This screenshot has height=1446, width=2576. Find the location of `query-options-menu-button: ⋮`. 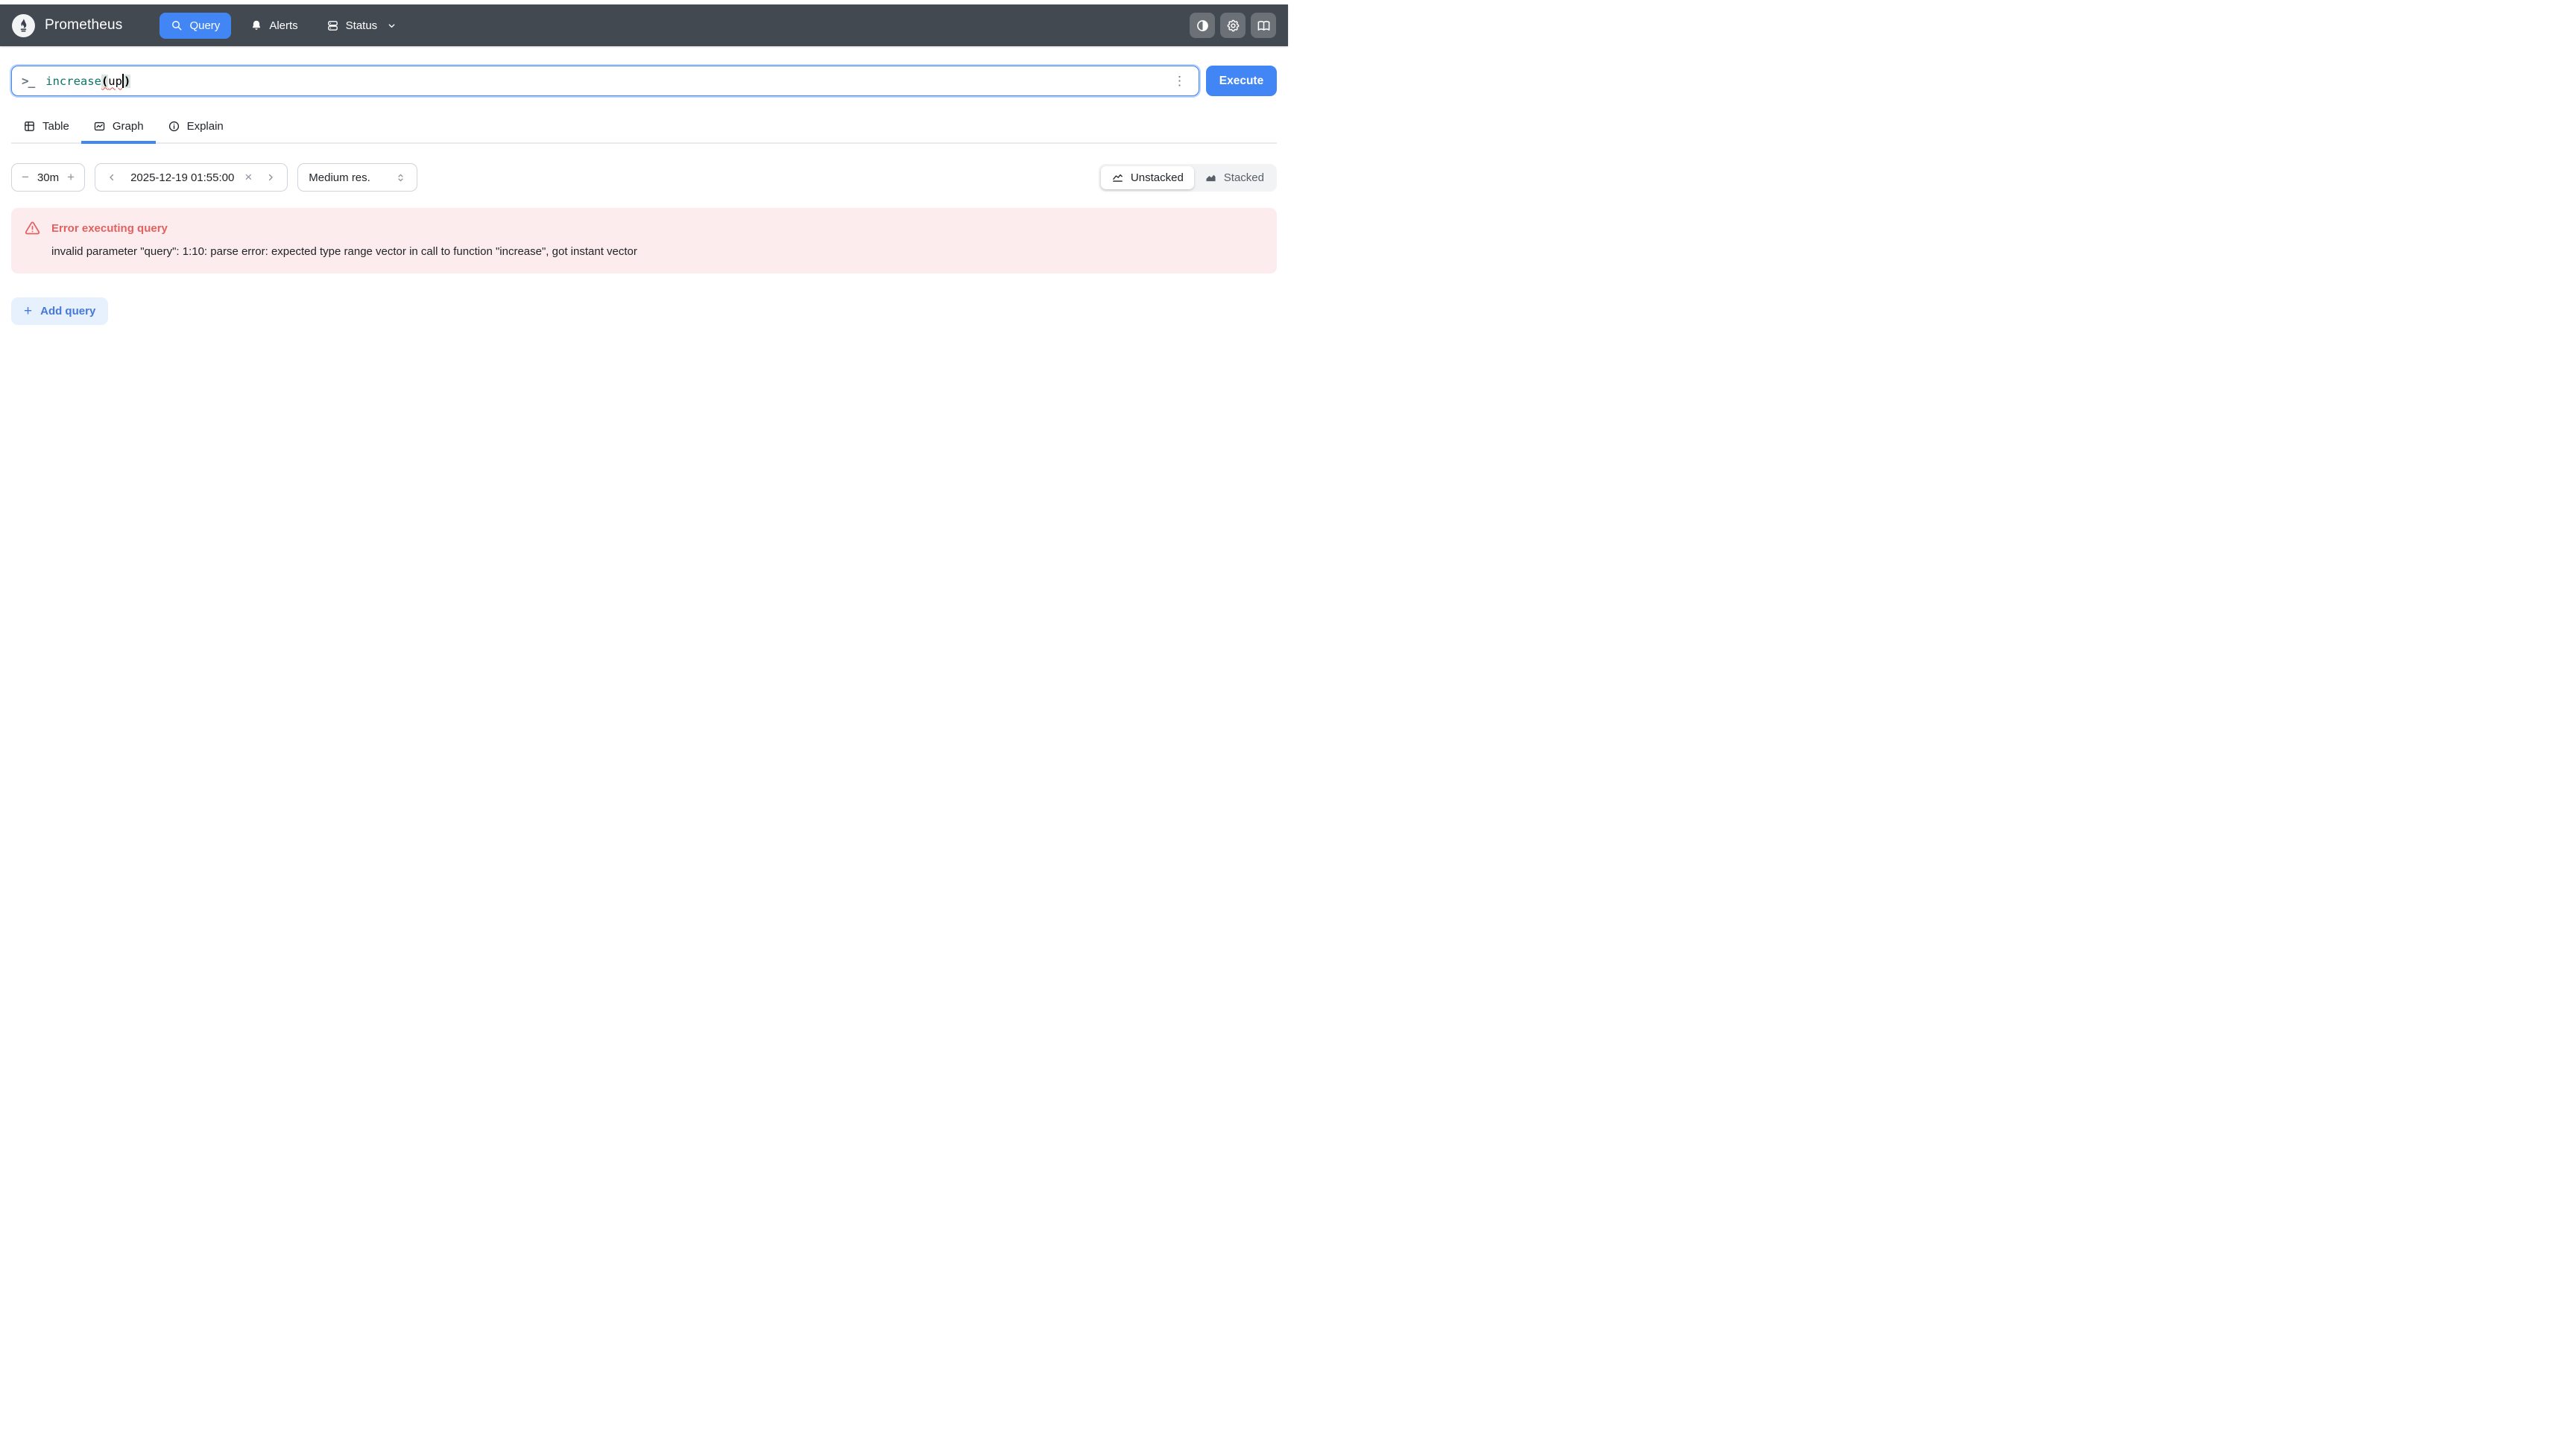

query-options-menu-button: ⋮ is located at coordinates (1179, 81).